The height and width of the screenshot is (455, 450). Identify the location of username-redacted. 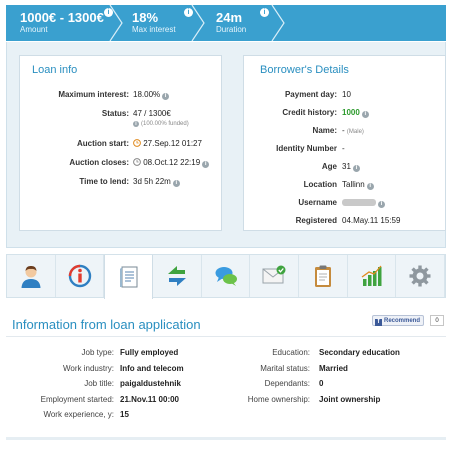
(359, 202).